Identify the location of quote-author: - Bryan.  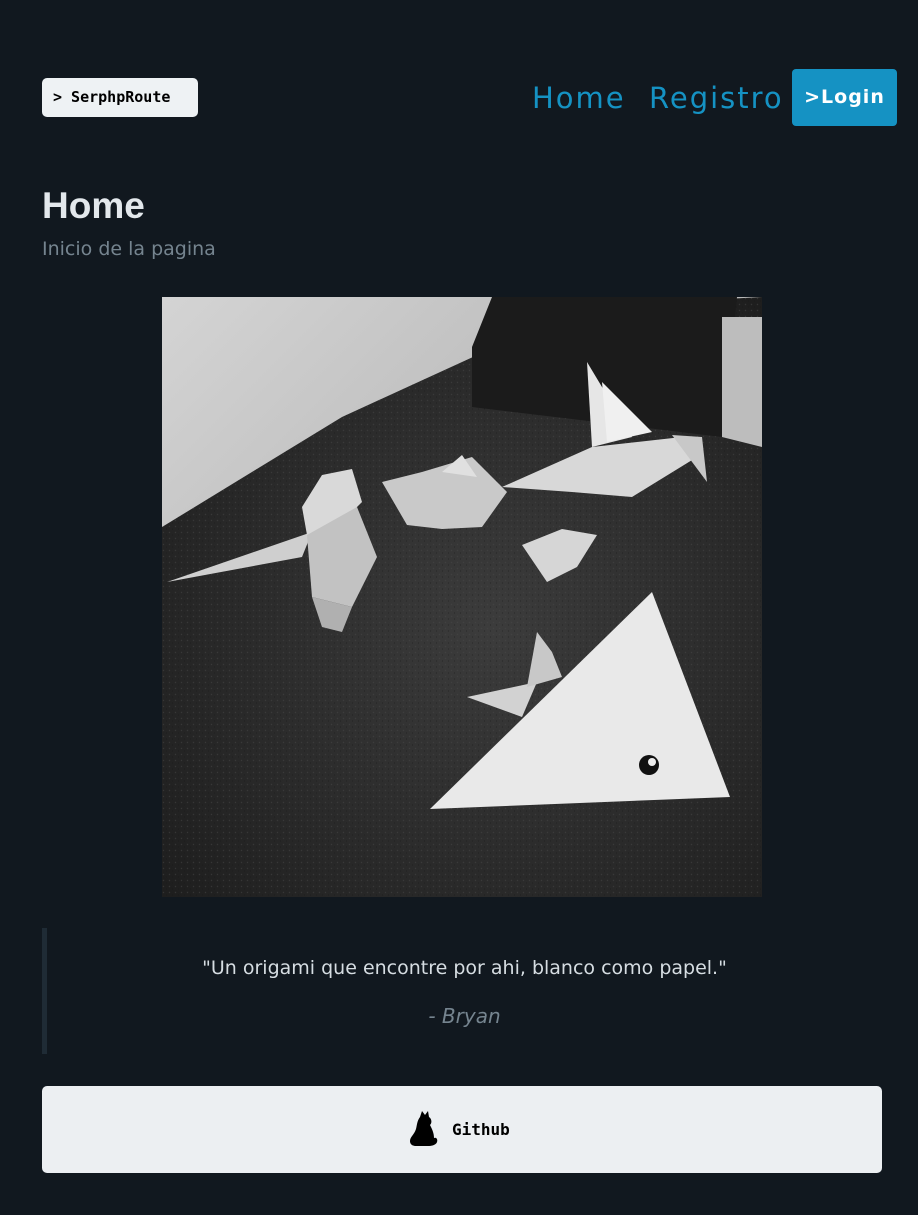
(464, 1016).